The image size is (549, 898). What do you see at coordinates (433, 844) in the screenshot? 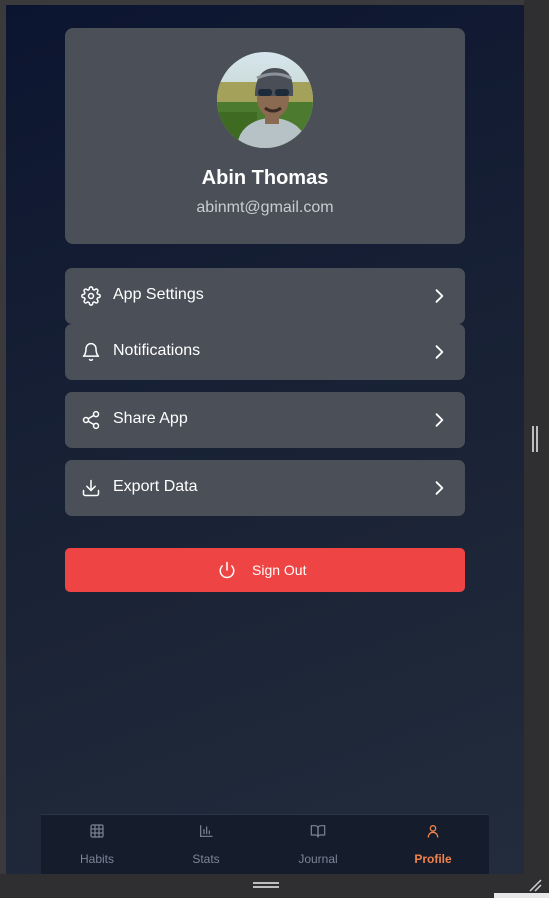
I see `tab-profile: Profile` at bounding box center [433, 844].